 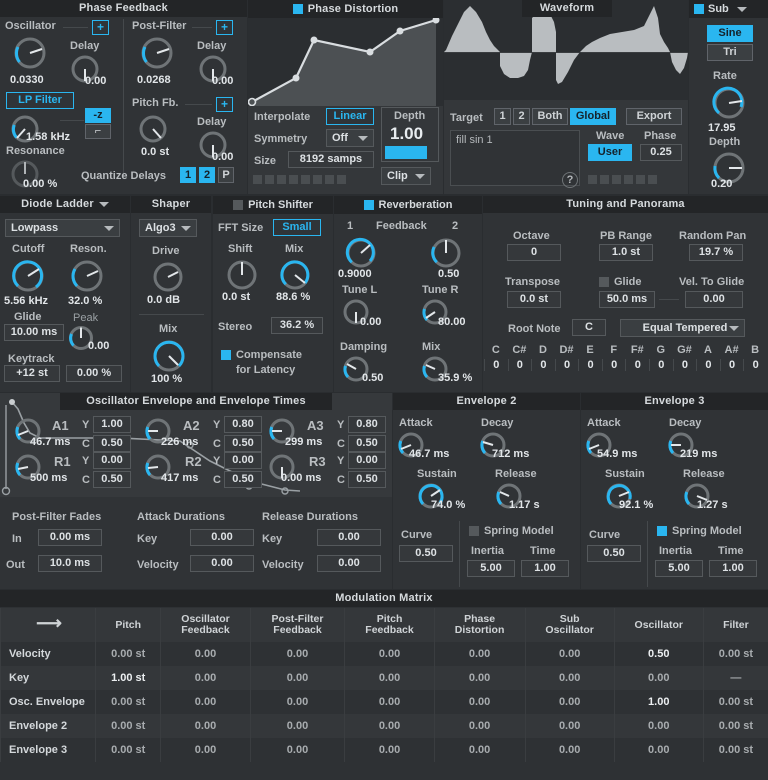 I want to click on a2-c-field: 0.50, so click(x=243, y=443).